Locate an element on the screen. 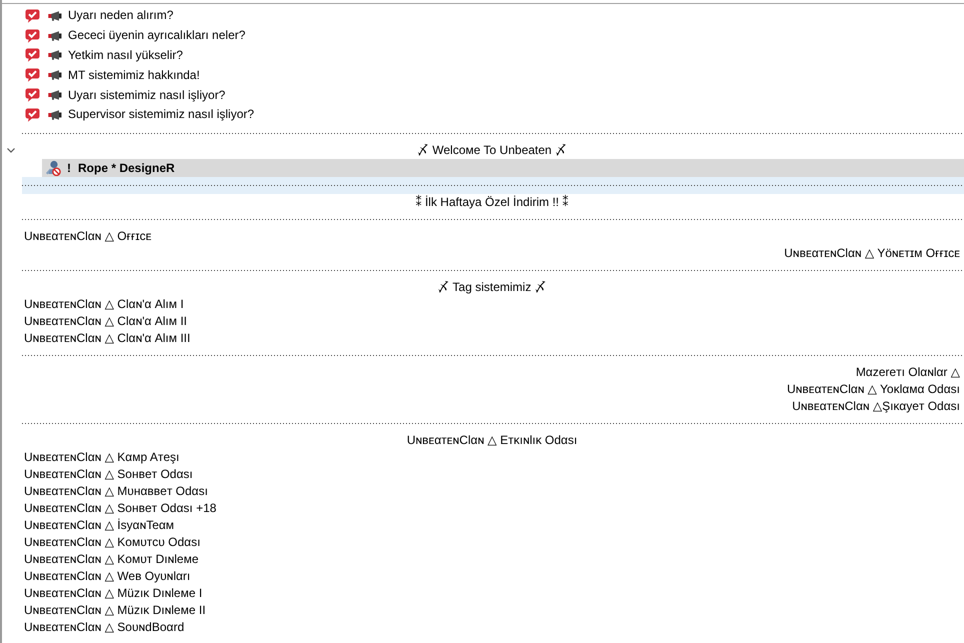 Image resolution: width=964 pixels, height=643 pixels. channel-name: UɴʙᴇαᴛᴇɴClαɴ △ Yöɴᴇᴛɪᴍ Oғғɪcᴇ is located at coordinates (872, 253).